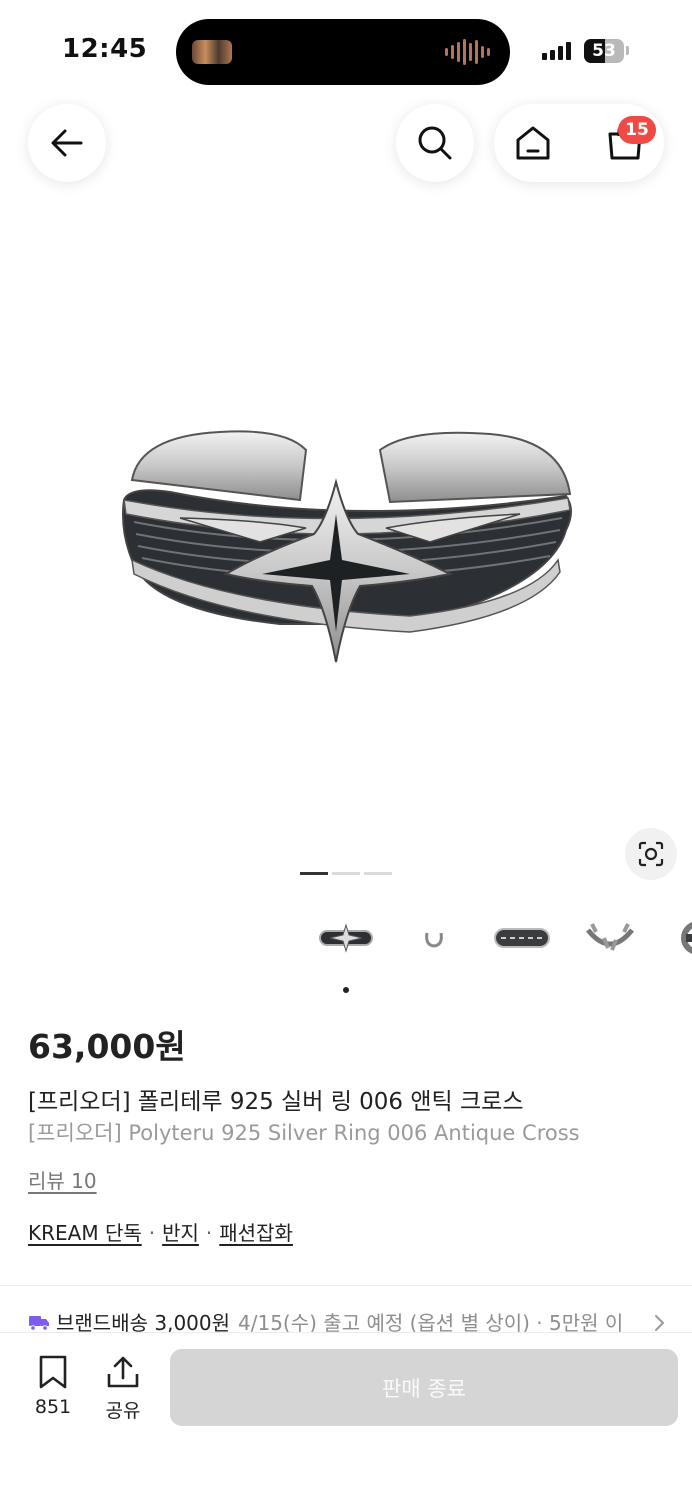 The image size is (692, 1500). Describe the element at coordinates (637, 130) in the screenshot. I see `cart-count-badge: 15` at that location.